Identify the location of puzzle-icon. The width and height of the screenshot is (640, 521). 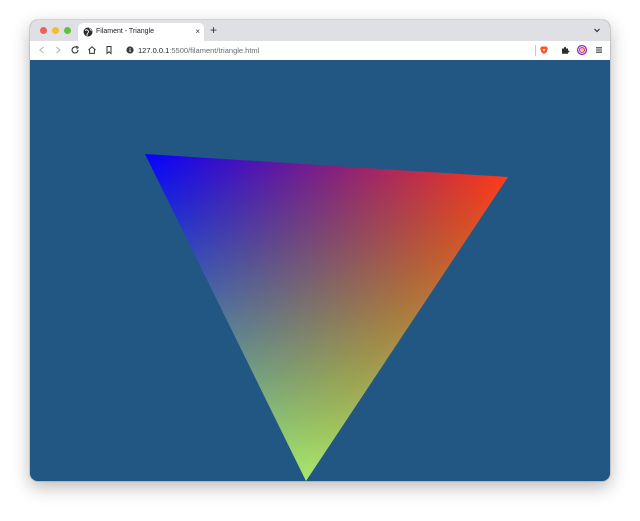
(565, 50).